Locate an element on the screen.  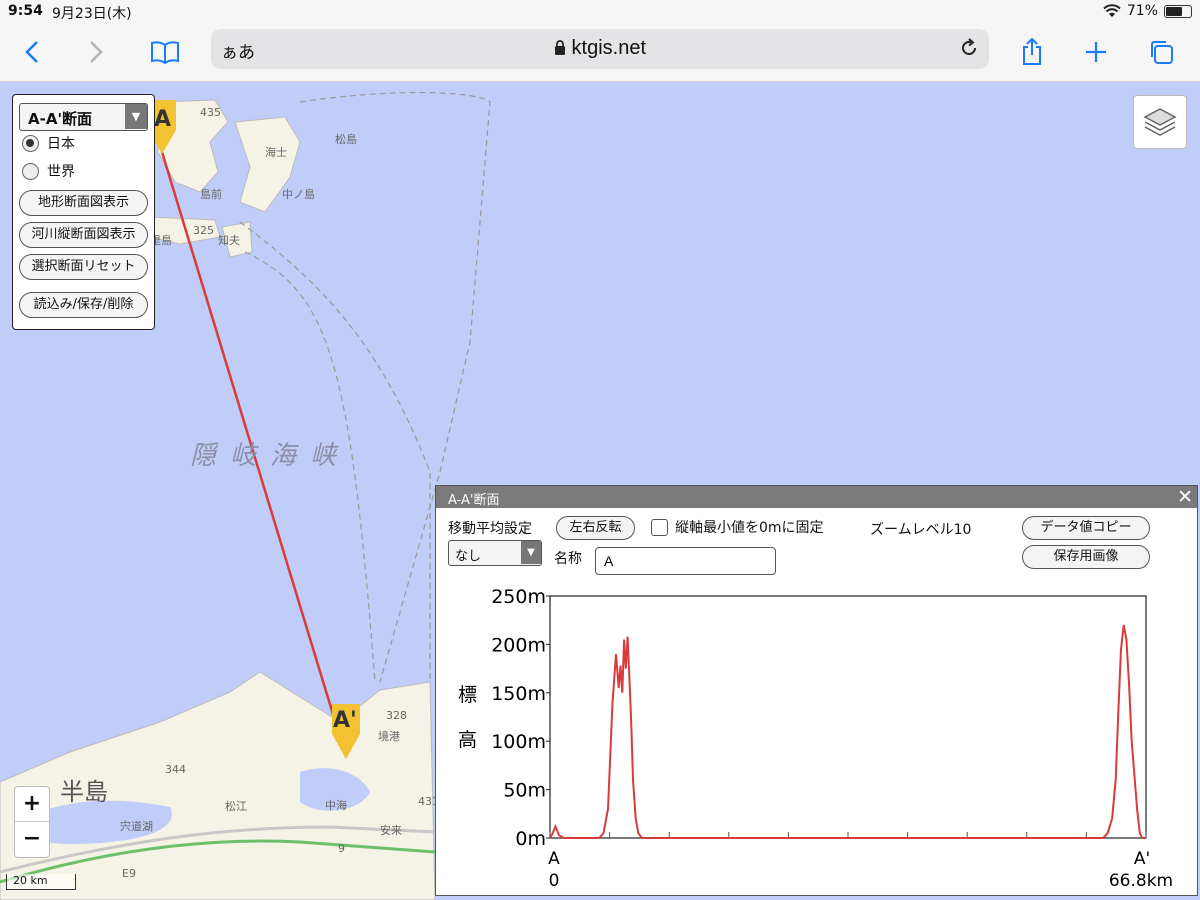
x-start-value: 0 is located at coordinates (554, 881).